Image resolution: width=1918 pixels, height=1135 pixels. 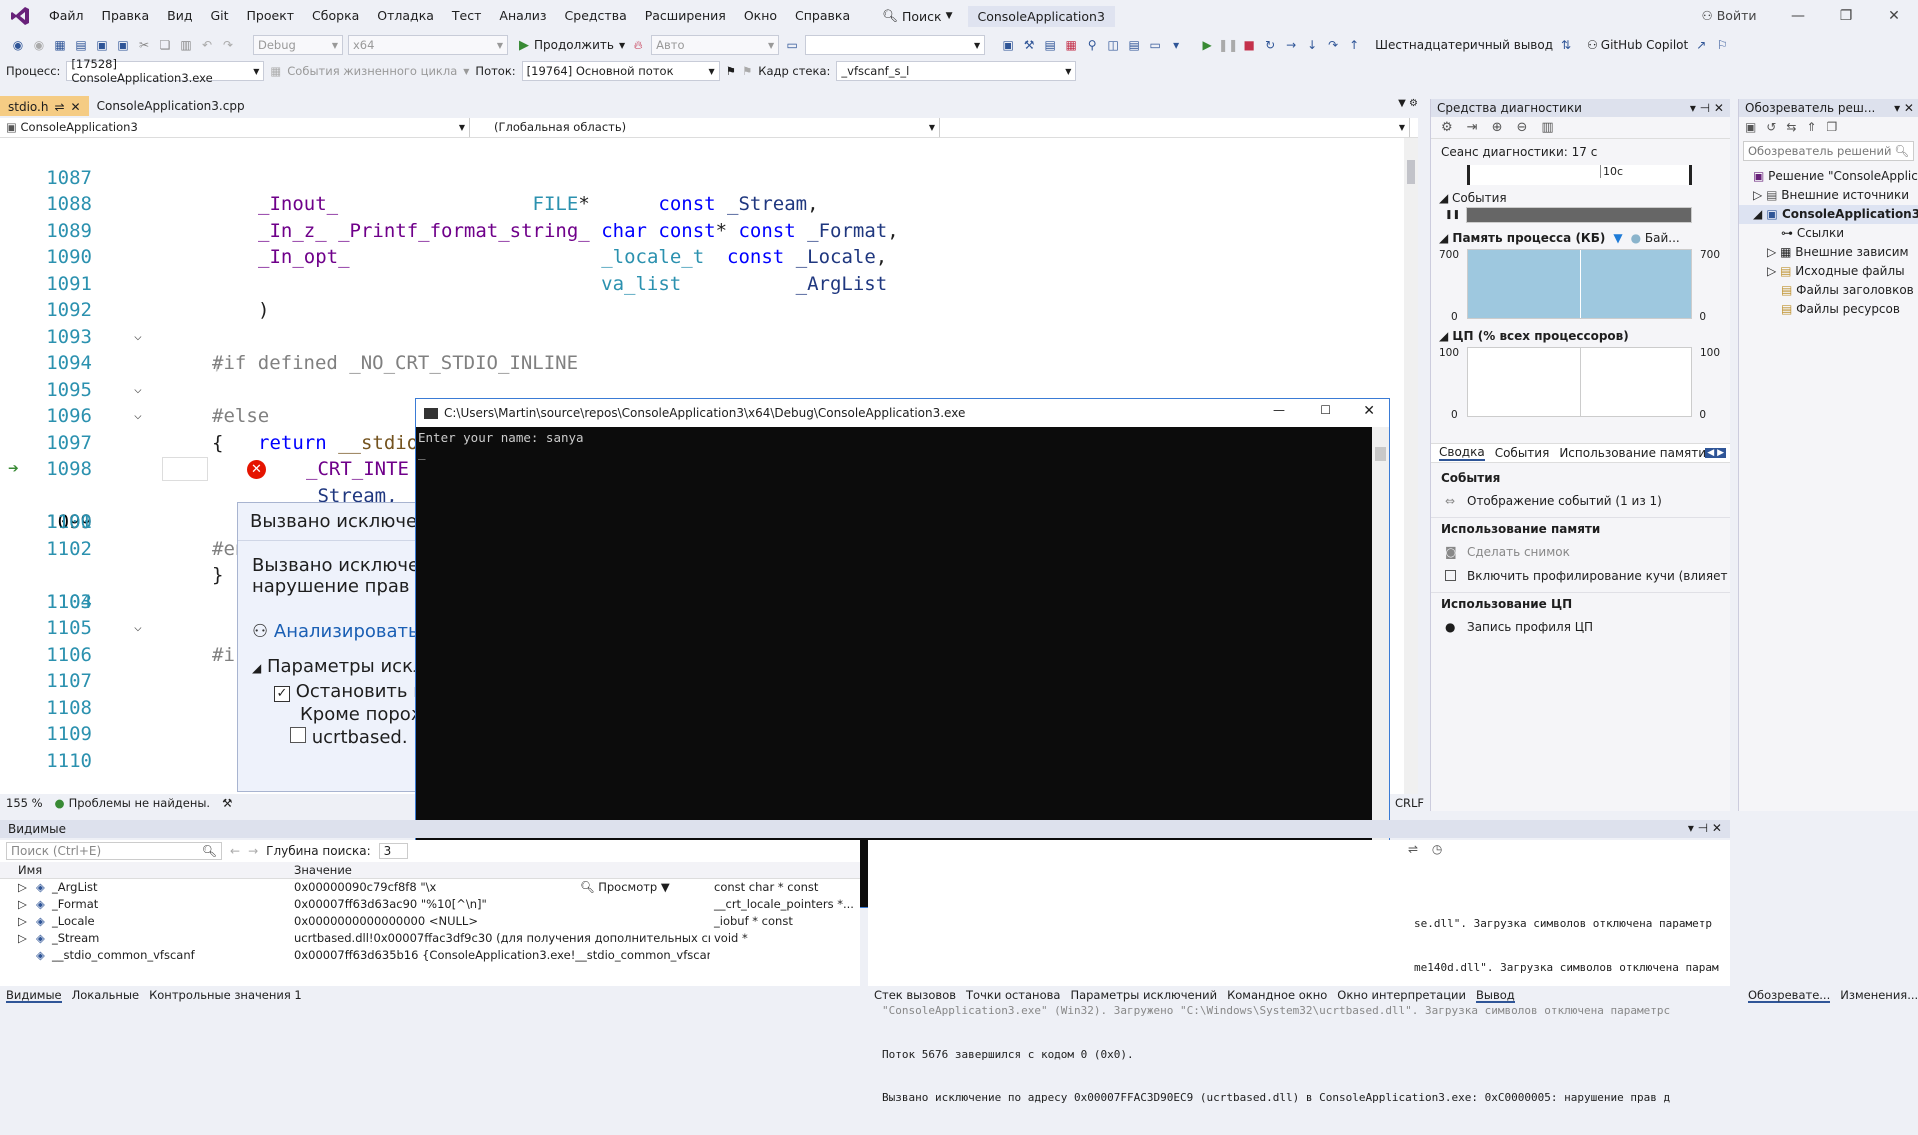 What do you see at coordinates (1176, 45) in the screenshot?
I see `more-icon: ▾` at bounding box center [1176, 45].